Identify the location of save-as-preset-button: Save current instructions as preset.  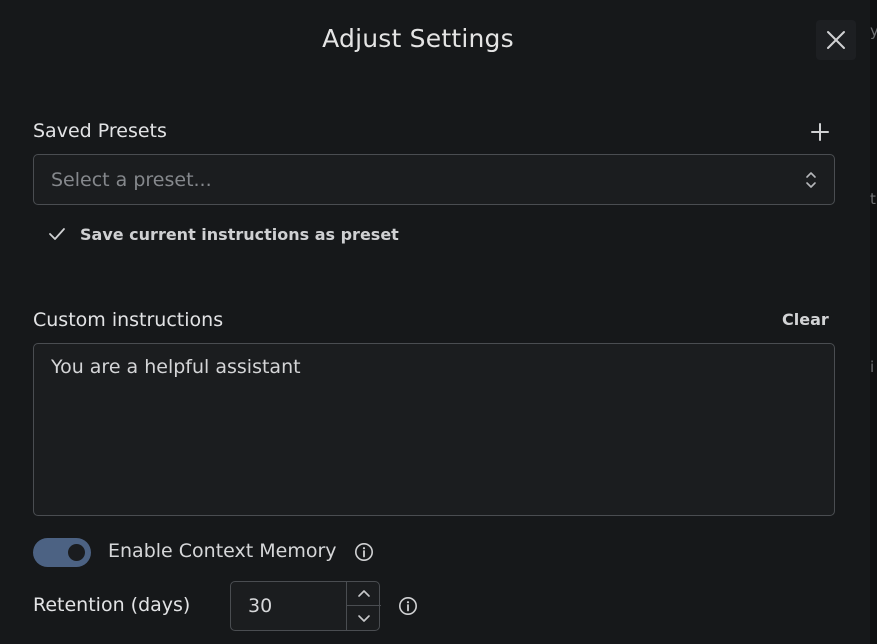
(223, 234).